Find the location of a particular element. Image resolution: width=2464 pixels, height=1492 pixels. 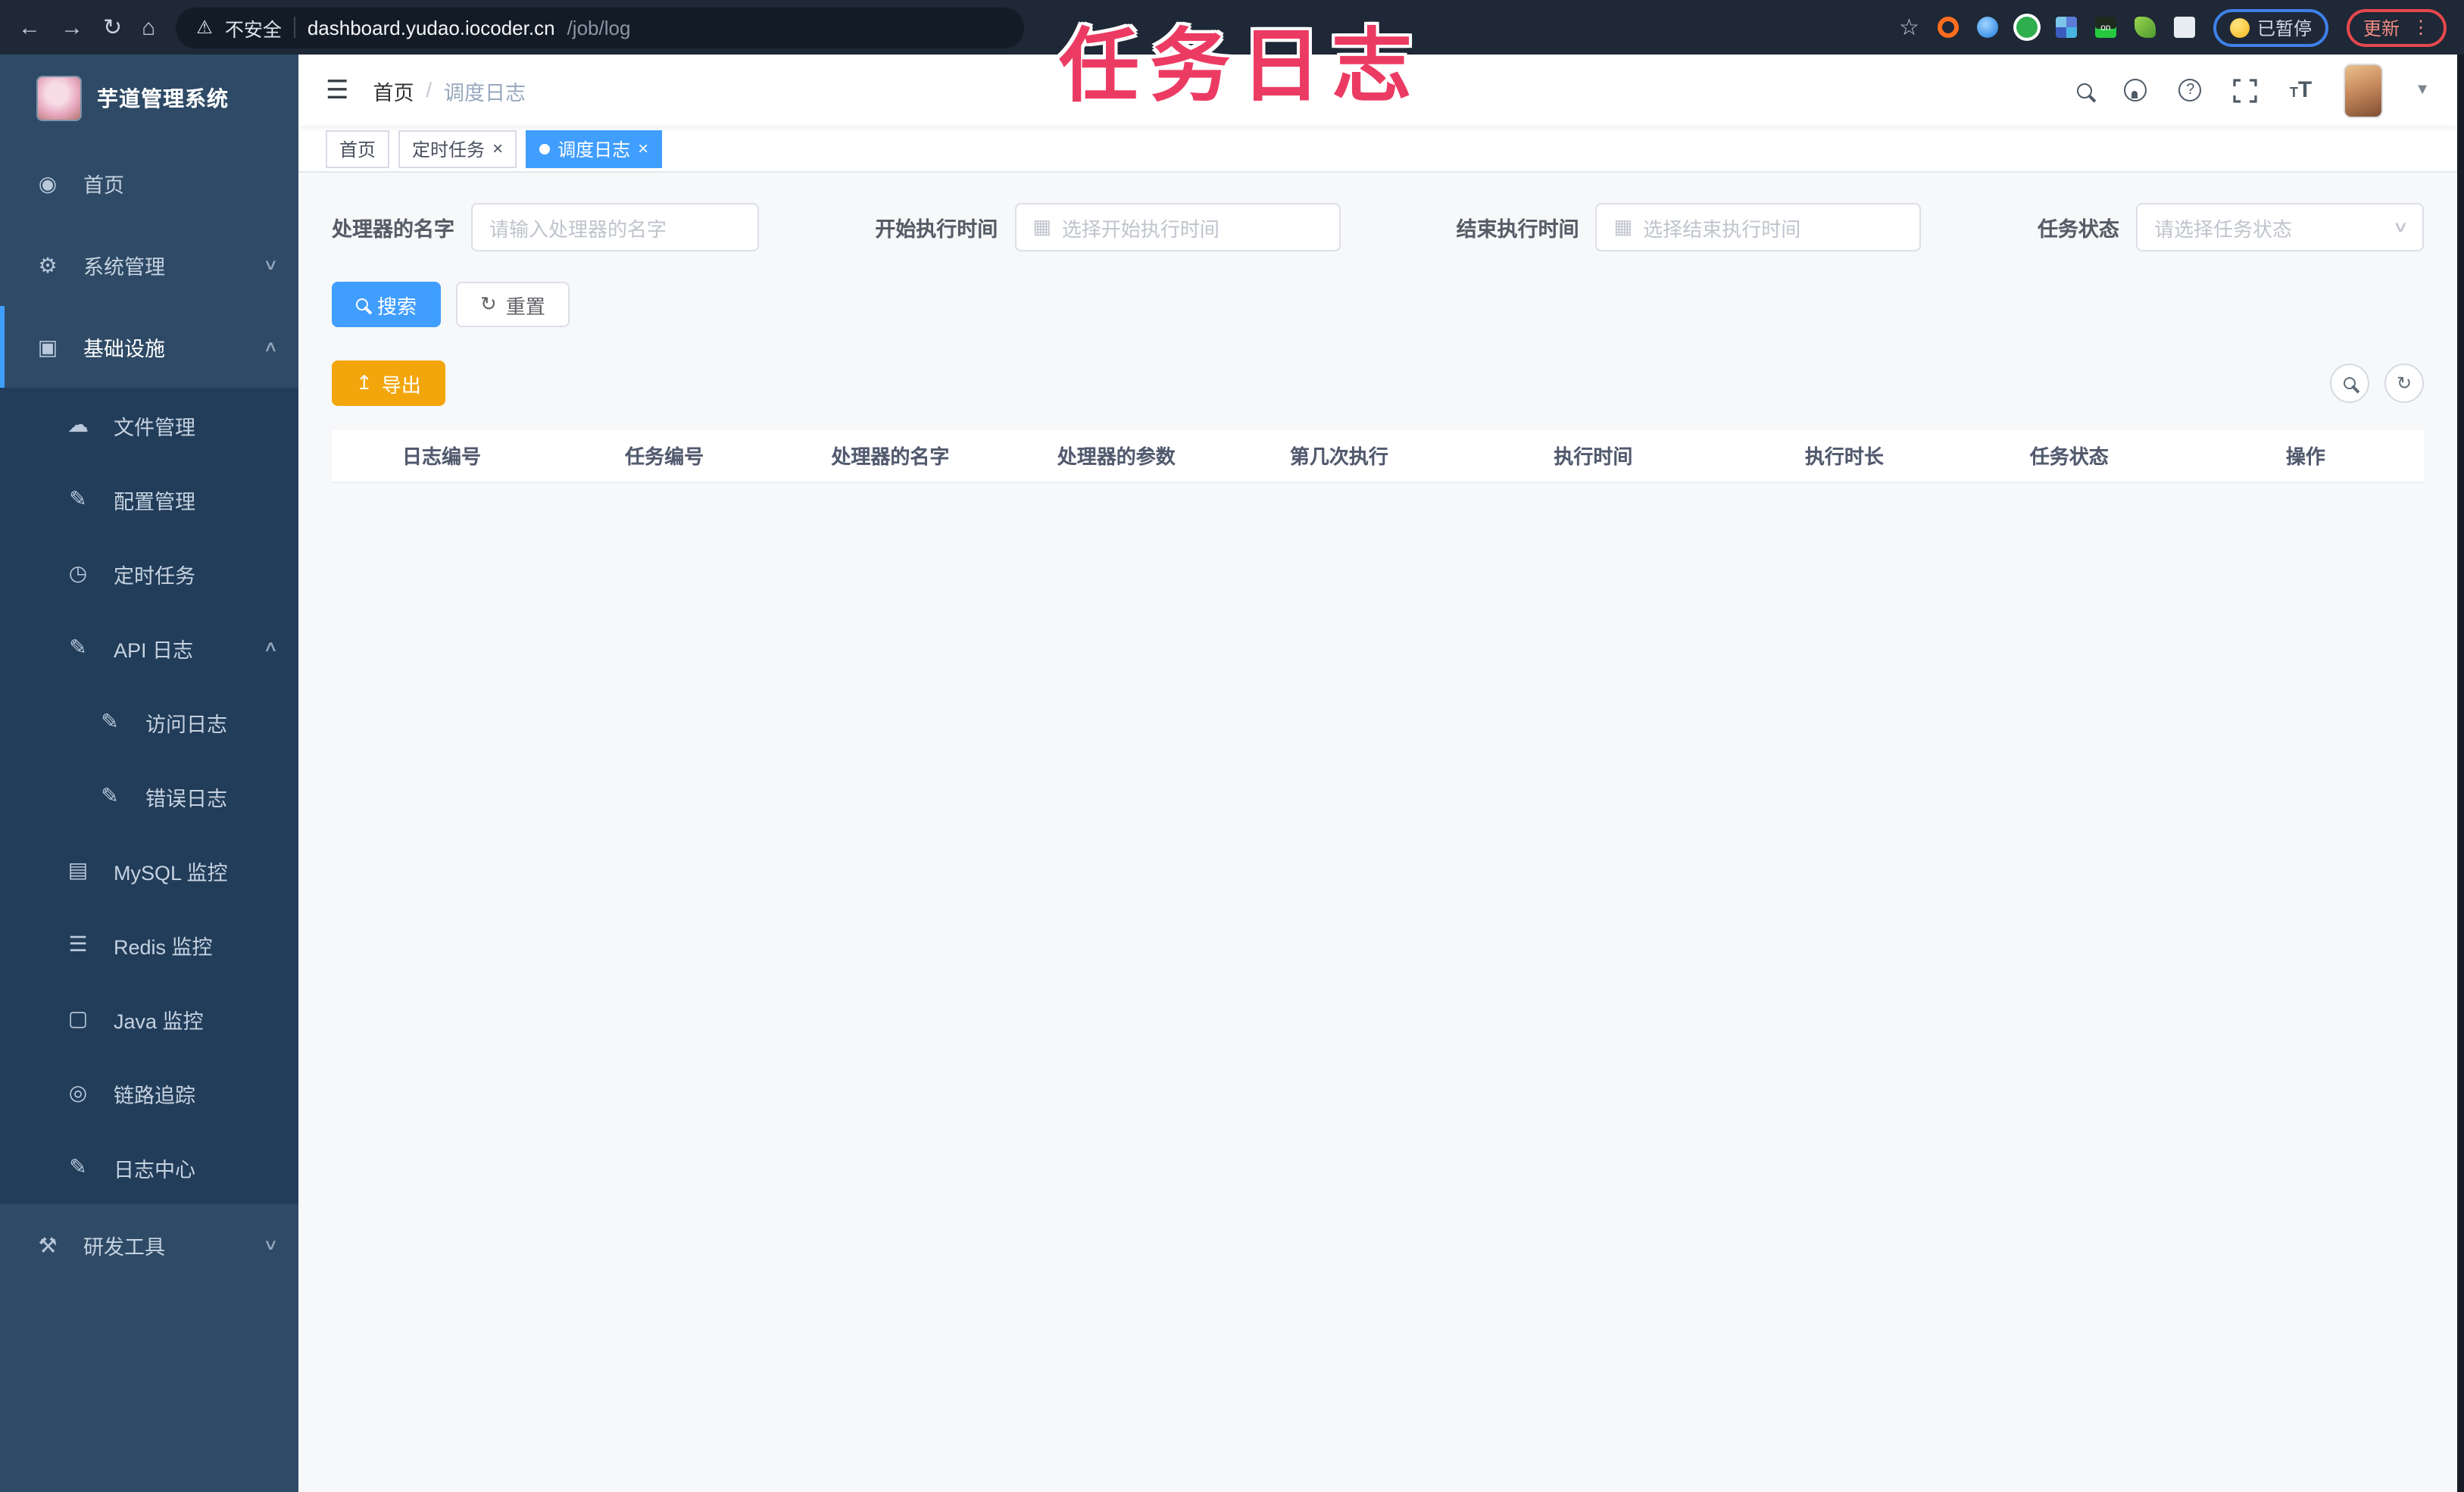

column-header: 处理器的名字 is located at coordinates (890, 456).